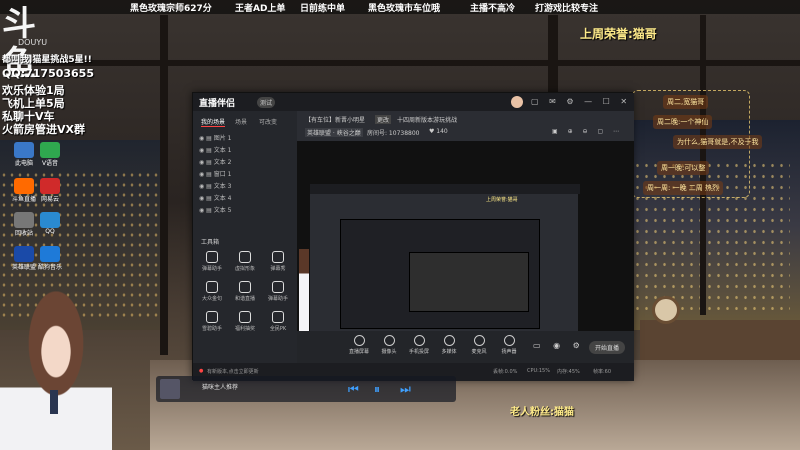 This screenshot has height=450, width=800. Describe the element at coordinates (268, 121) in the screenshot. I see `tab-changeable: 可改变` at that location.